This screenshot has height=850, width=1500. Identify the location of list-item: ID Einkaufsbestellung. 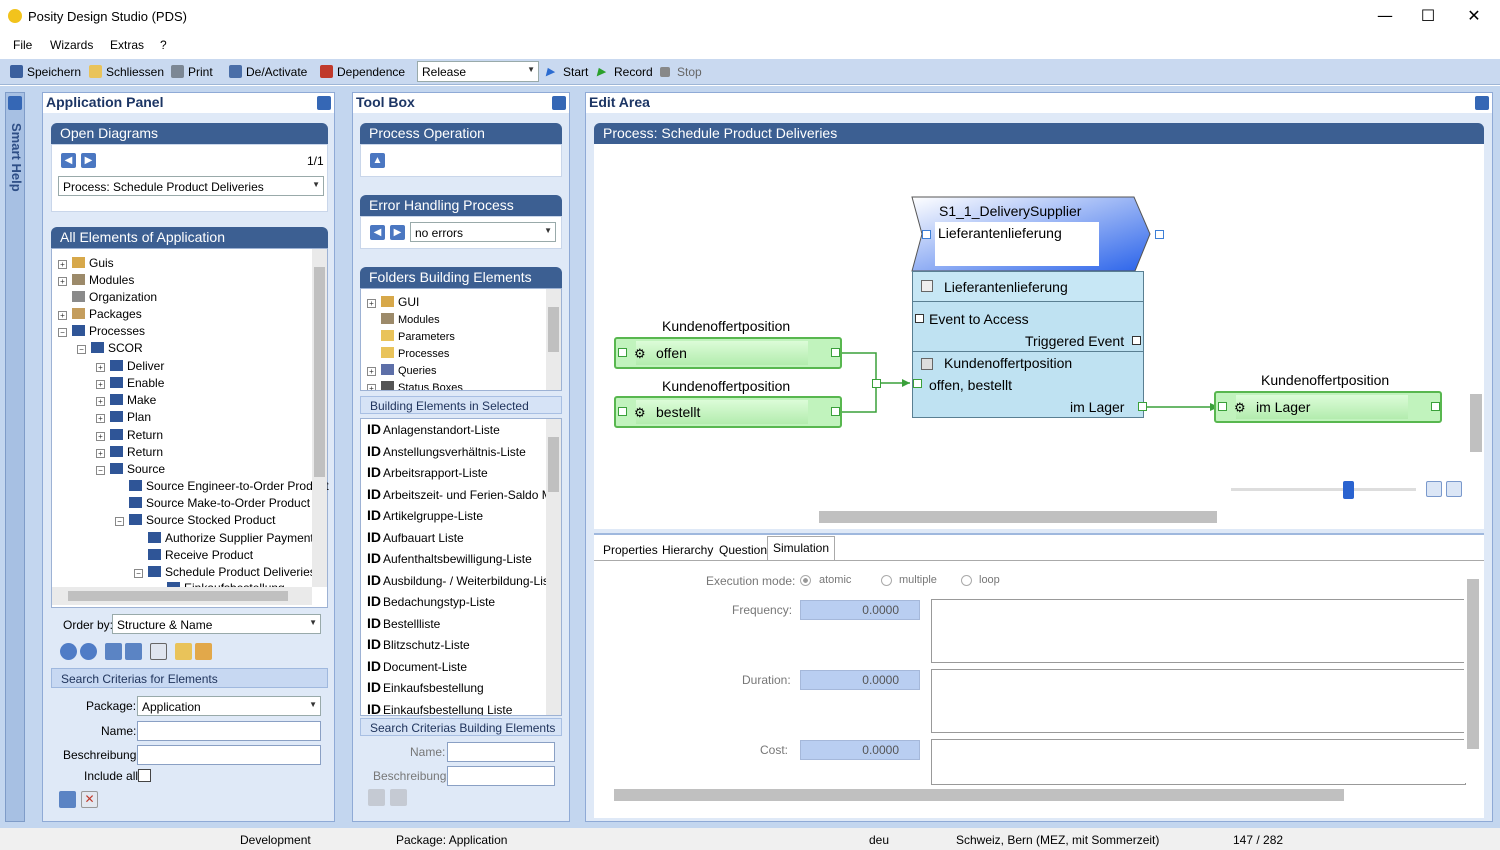
(425, 687).